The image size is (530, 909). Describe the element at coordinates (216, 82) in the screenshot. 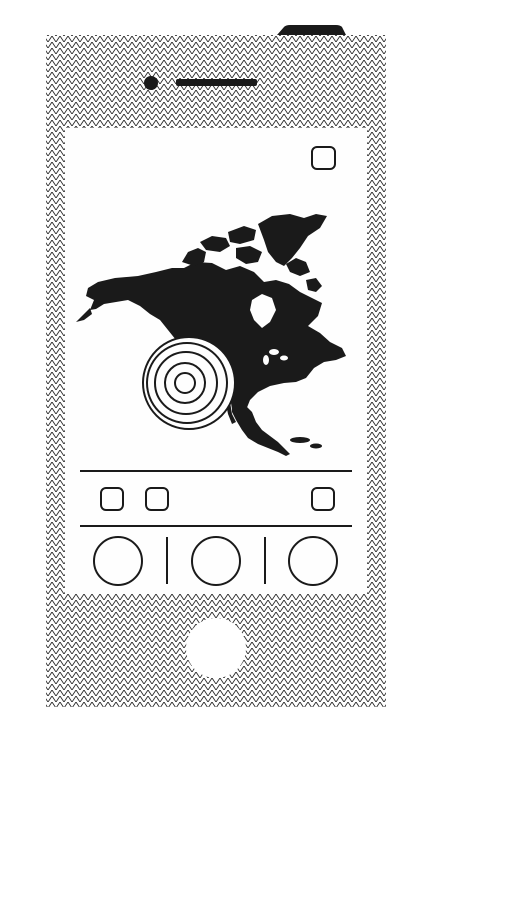

I see `speaker-slot-icon` at that location.